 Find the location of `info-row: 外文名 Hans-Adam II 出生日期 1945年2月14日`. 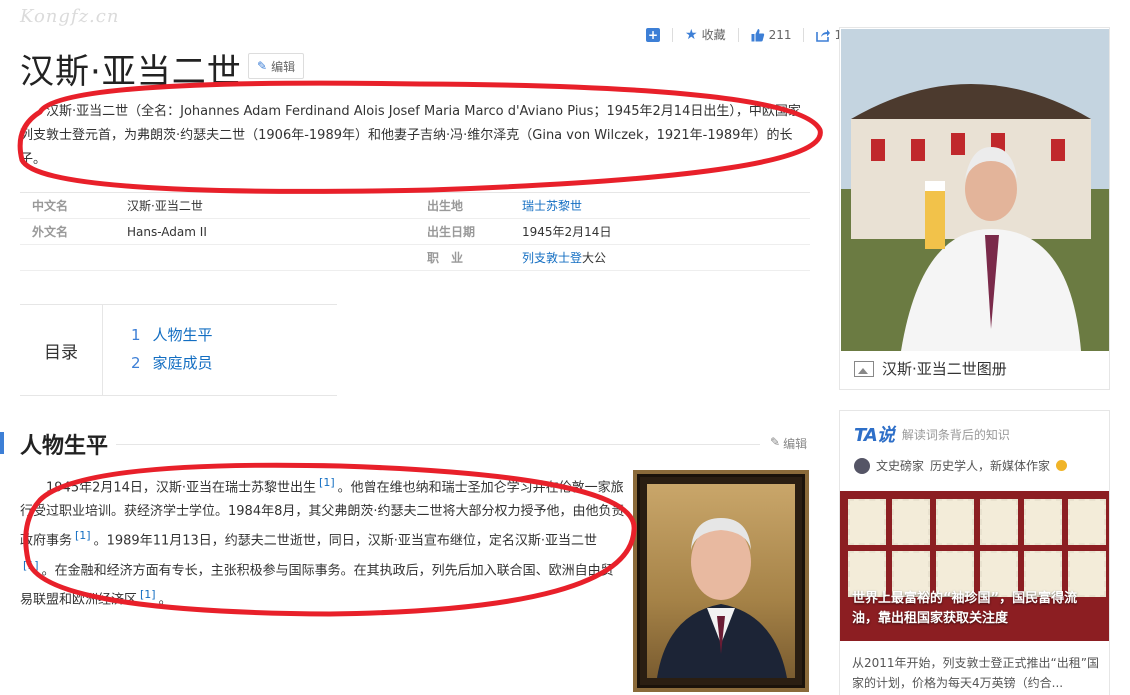

info-row: 外文名 Hans-Adam II 出生日期 1945年2月14日 is located at coordinates (415, 232).